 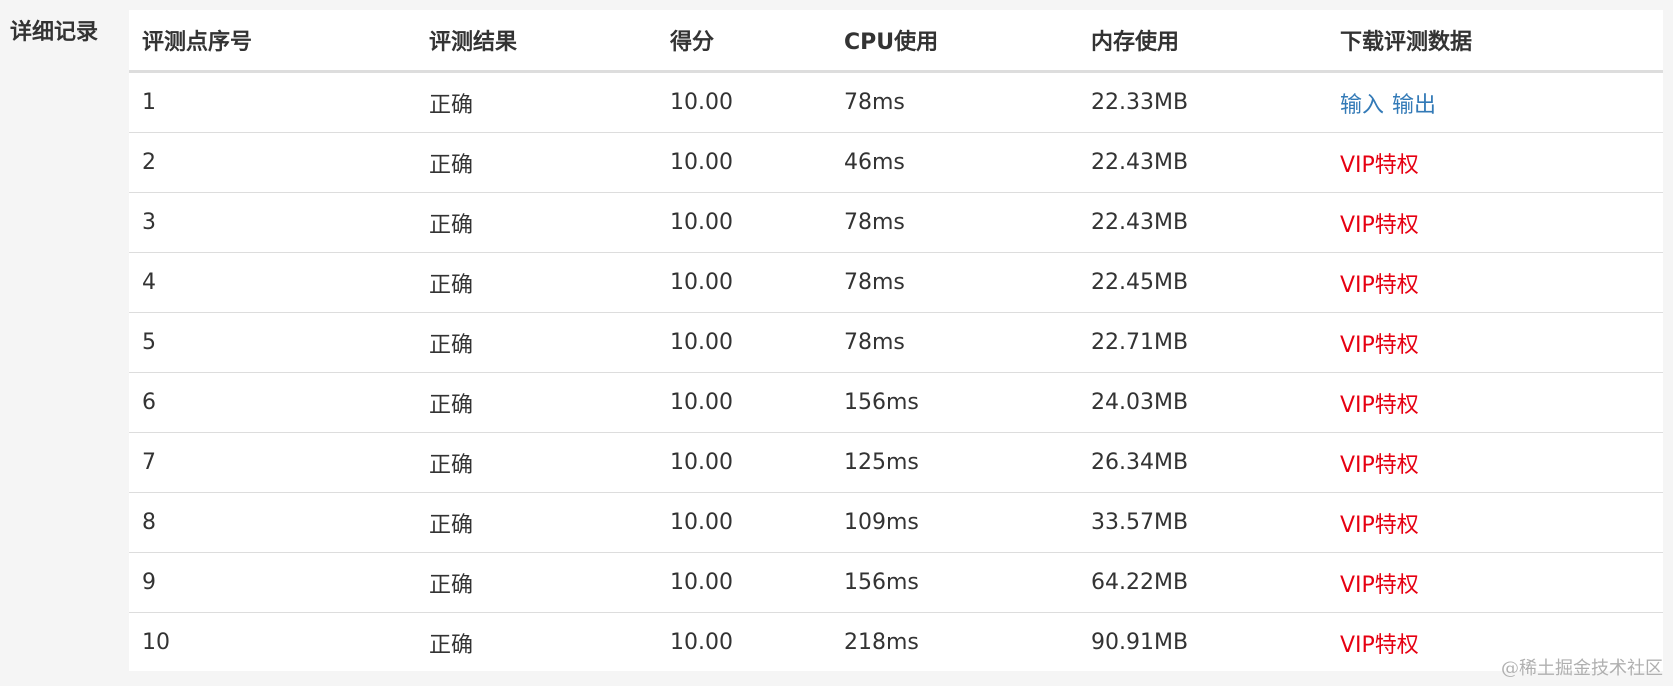 I want to click on table-row: 3 正确 10.00 78ms 22.43MB VIP特权, so click(x=896, y=222).